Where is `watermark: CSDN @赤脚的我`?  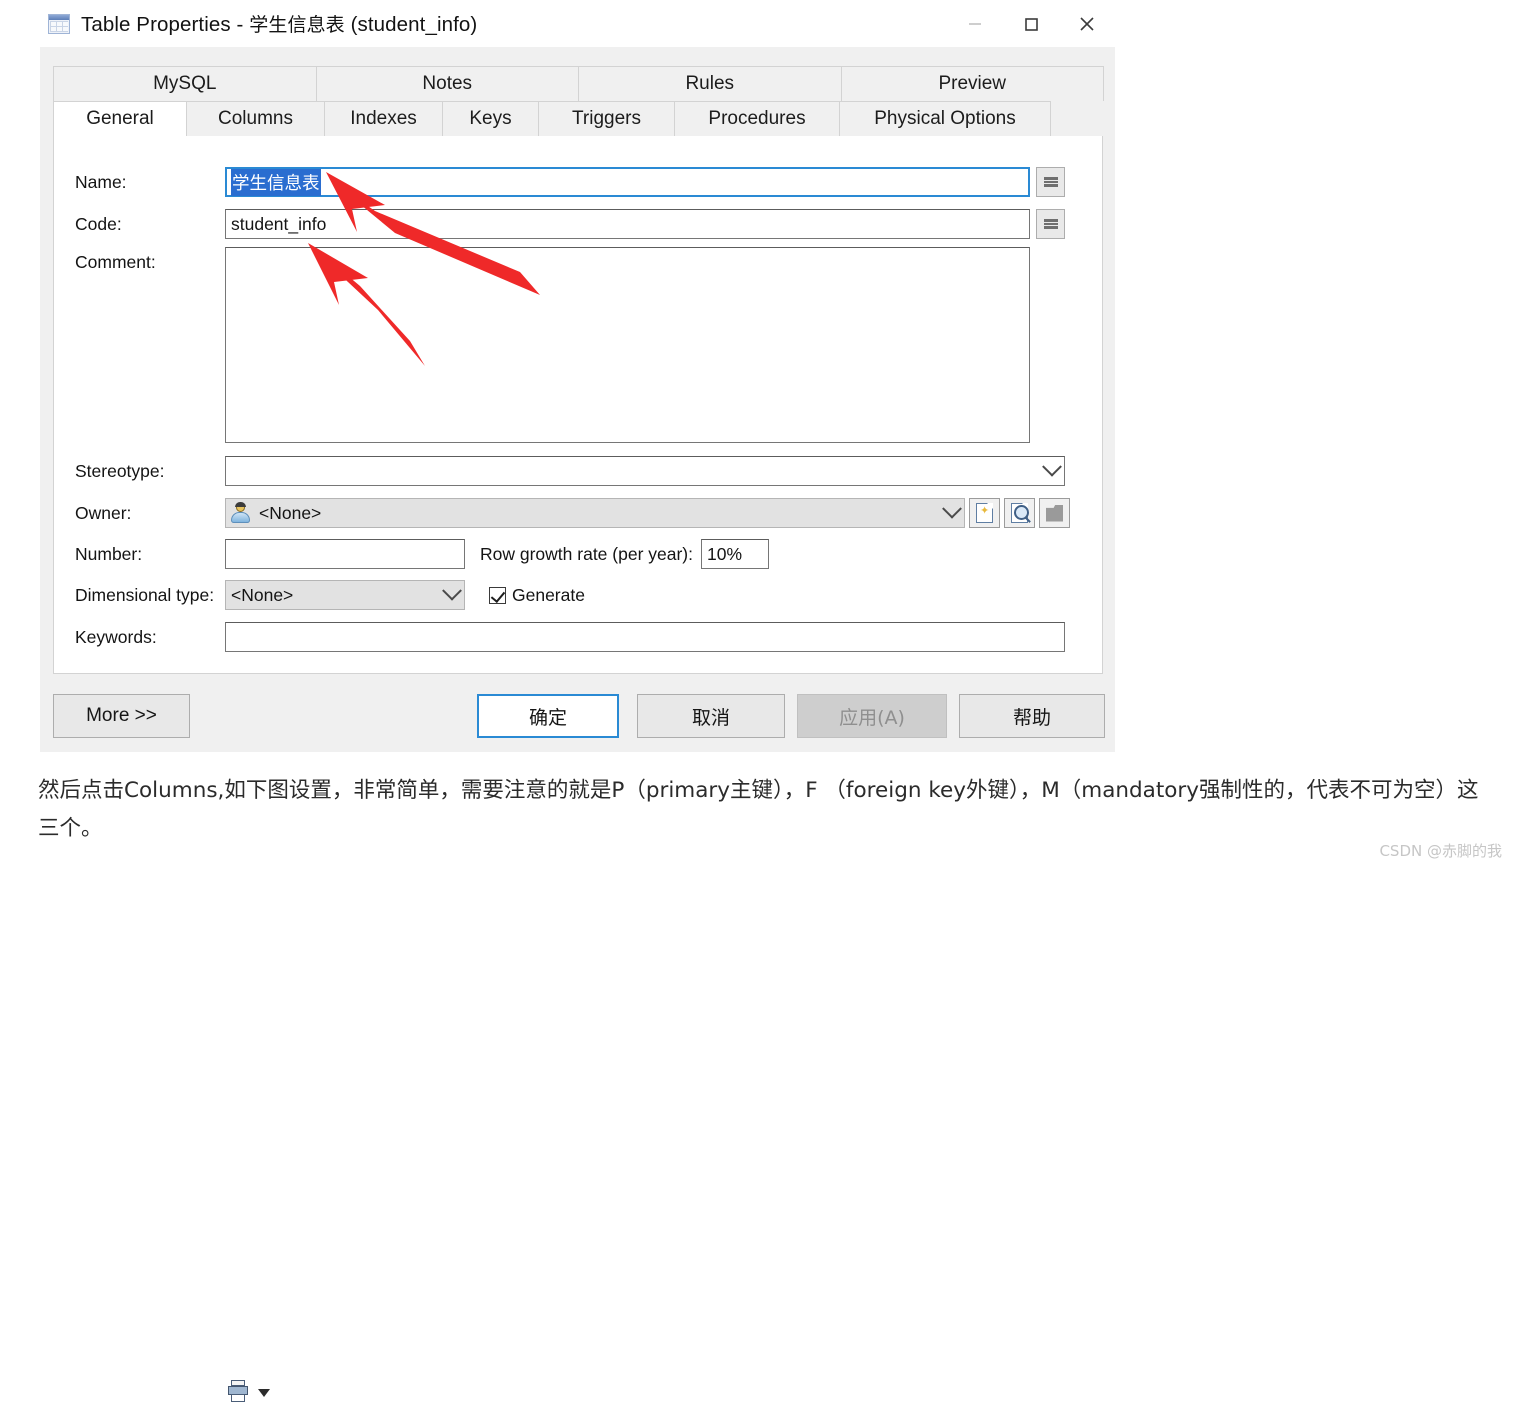 watermark: CSDN @赤脚的我 is located at coordinates (1440, 851).